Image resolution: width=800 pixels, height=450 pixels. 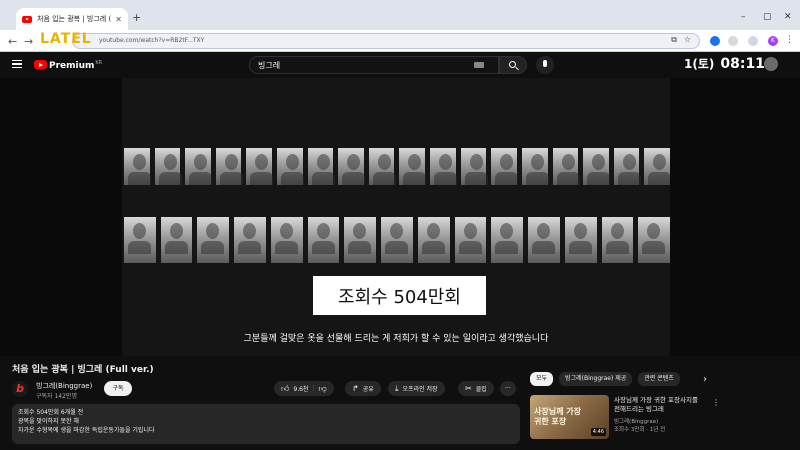 I want to click on view-count-card: 조회수 504만회, so click(x=399, y=295).